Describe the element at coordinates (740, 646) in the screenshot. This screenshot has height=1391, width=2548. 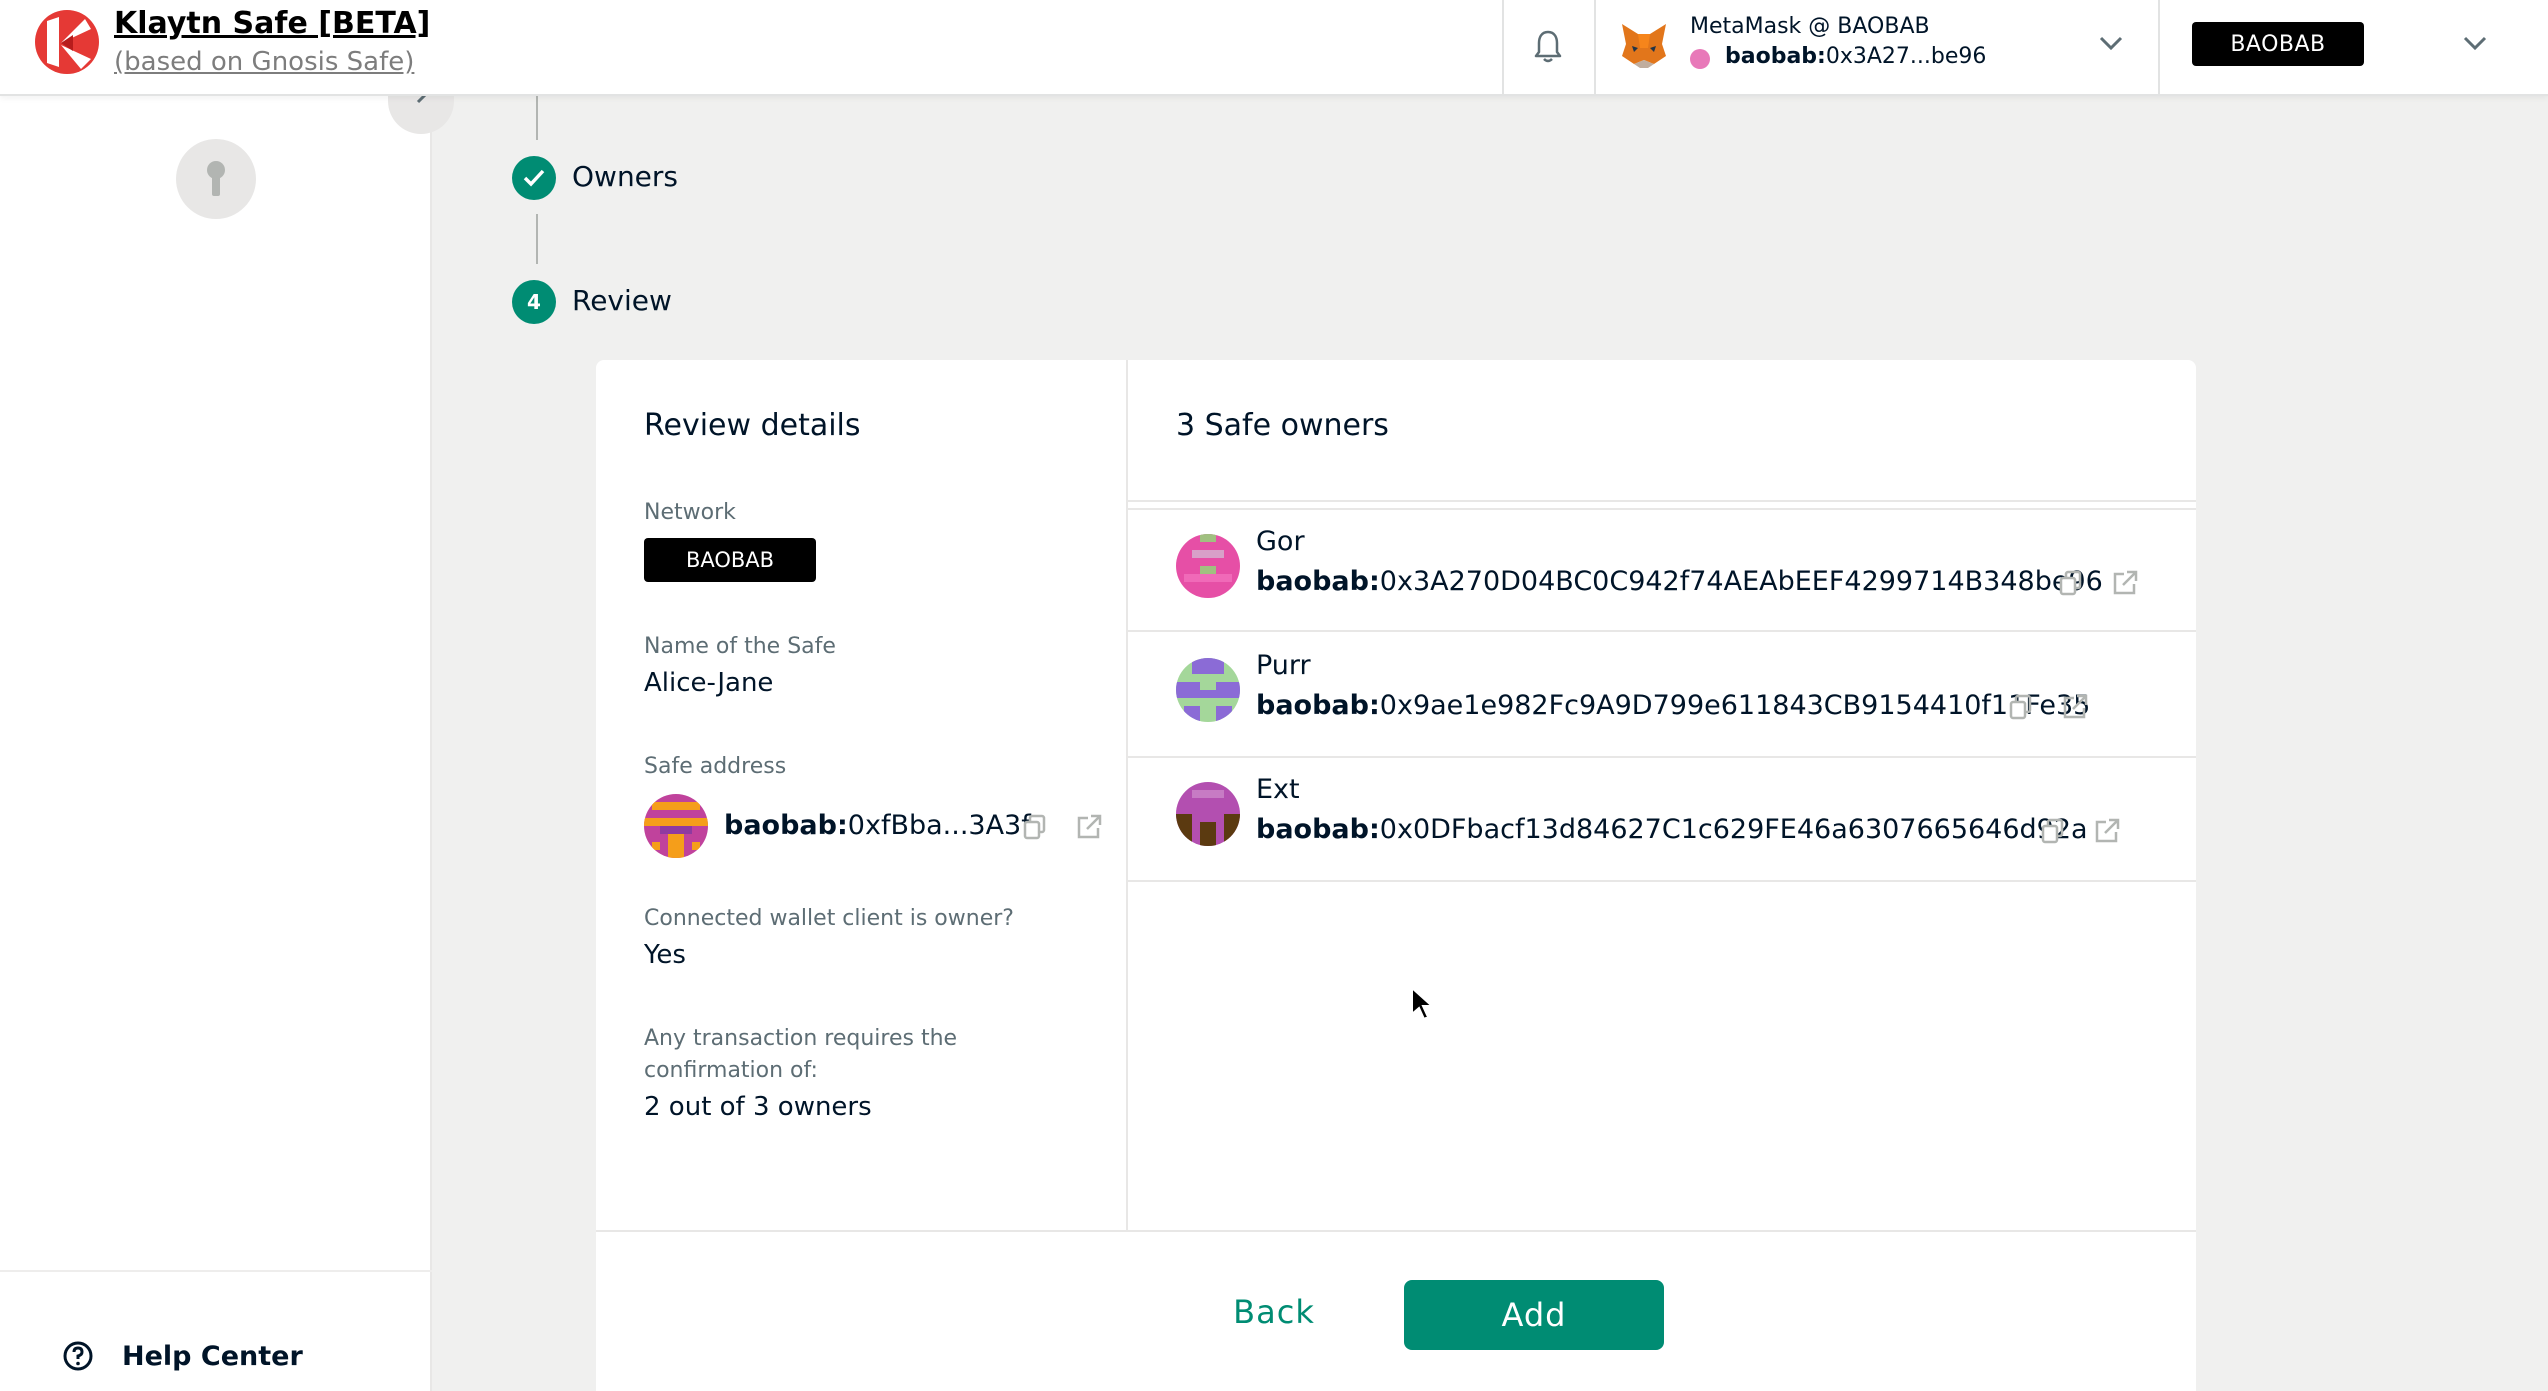
I see `safe-name-label: Name of the Safe` at that location.